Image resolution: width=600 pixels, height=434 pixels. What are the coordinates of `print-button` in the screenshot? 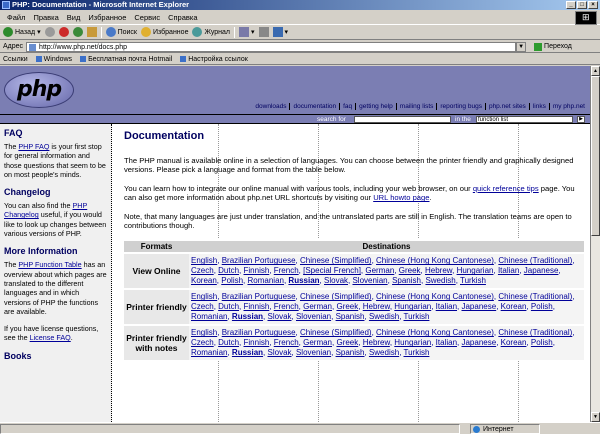 It's located at (263, 32).